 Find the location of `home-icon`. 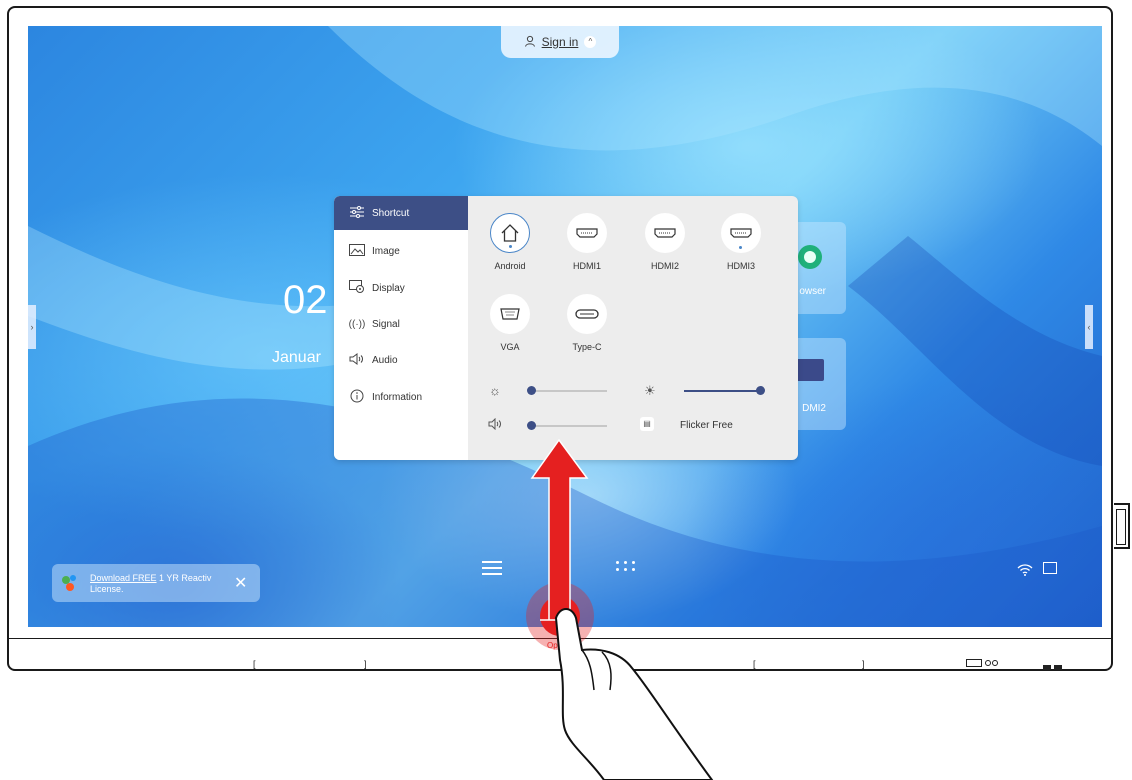

home-icon is located at coordinates (510, 233).